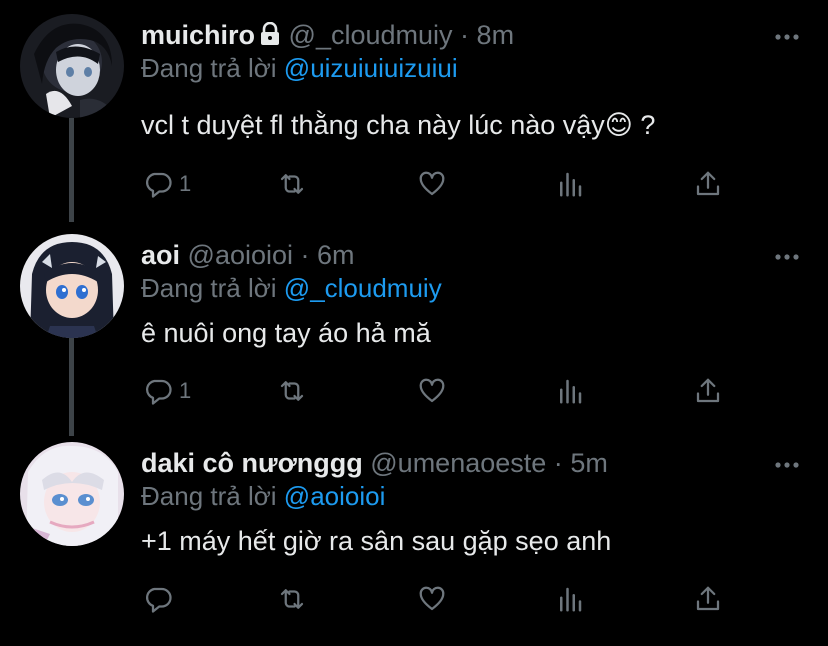 The height and width of the screenshot is (646, 828). I want to click on mention-link: @_cloudmuiy, so click(363, 288).